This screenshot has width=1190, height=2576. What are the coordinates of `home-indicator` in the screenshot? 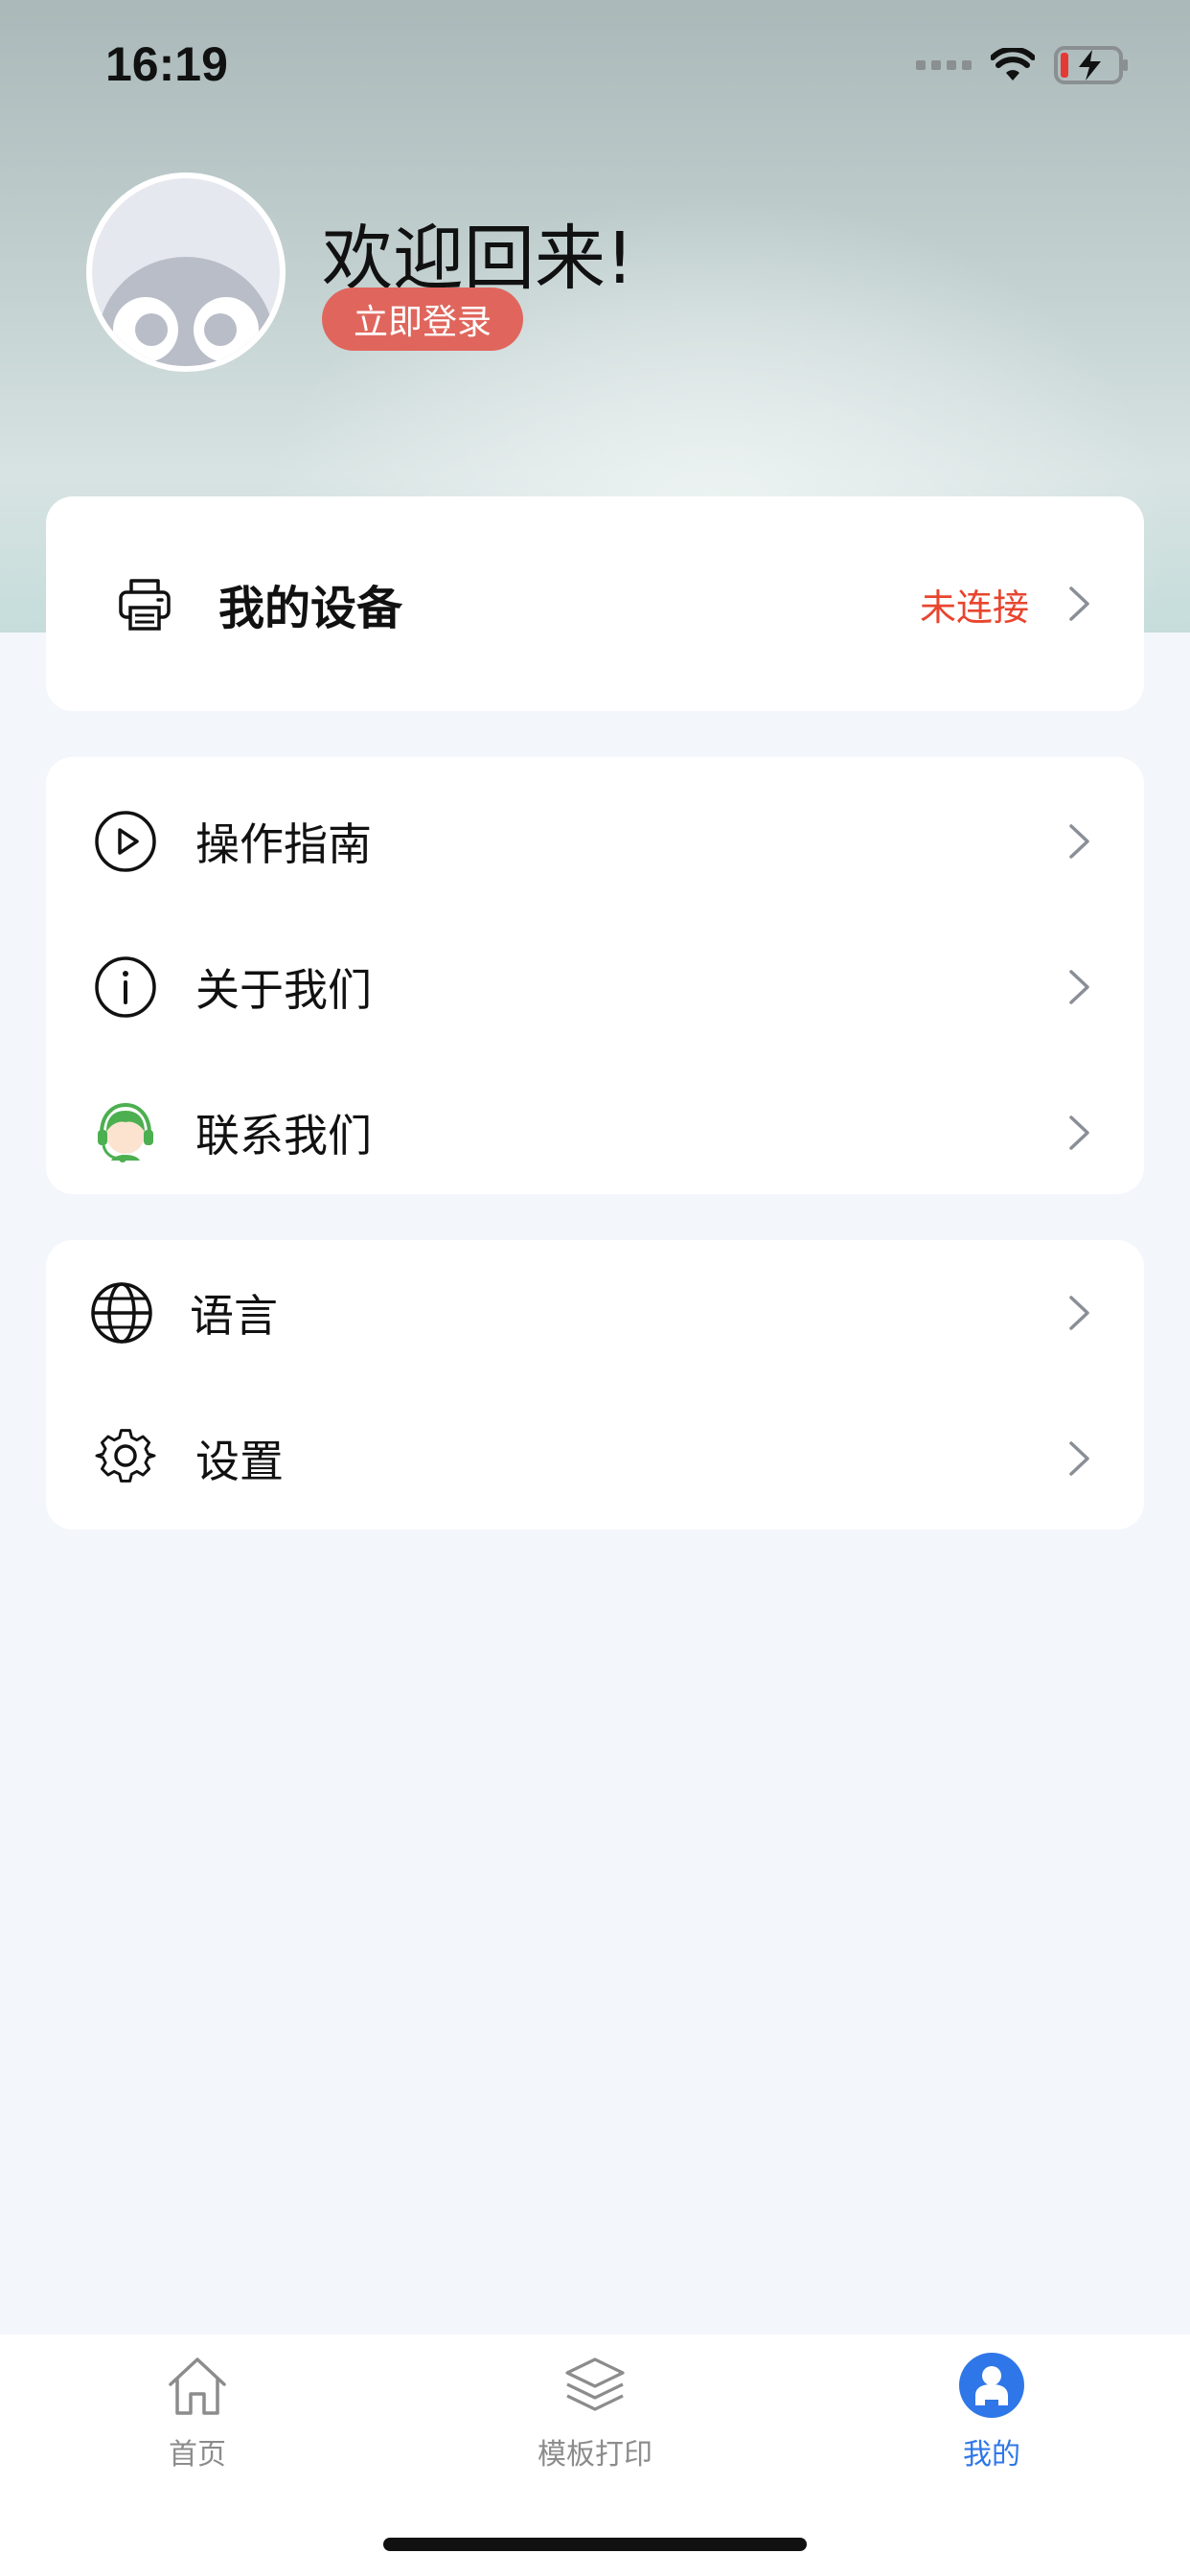 It's located at (595, 2544).